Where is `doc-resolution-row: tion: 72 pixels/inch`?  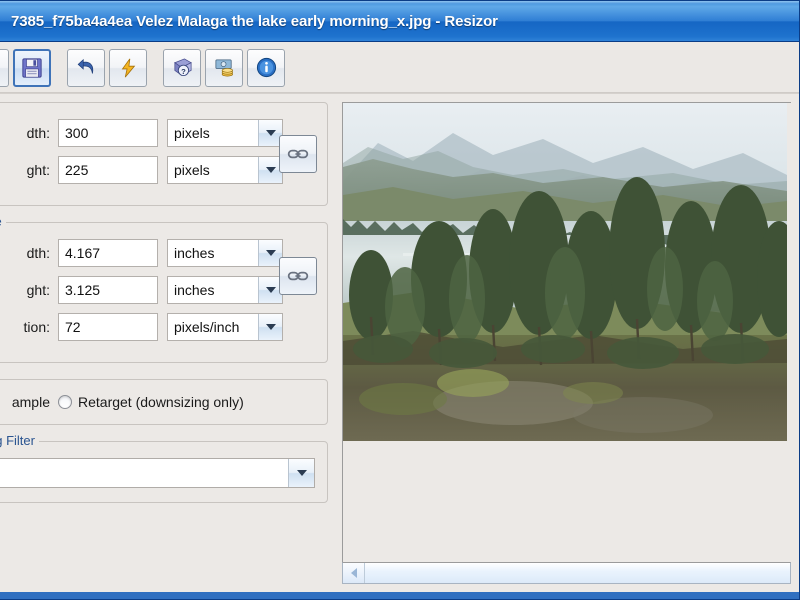
doc-resolution-row: tion: 72 pixels/inch is located at coordinates (141, 327).